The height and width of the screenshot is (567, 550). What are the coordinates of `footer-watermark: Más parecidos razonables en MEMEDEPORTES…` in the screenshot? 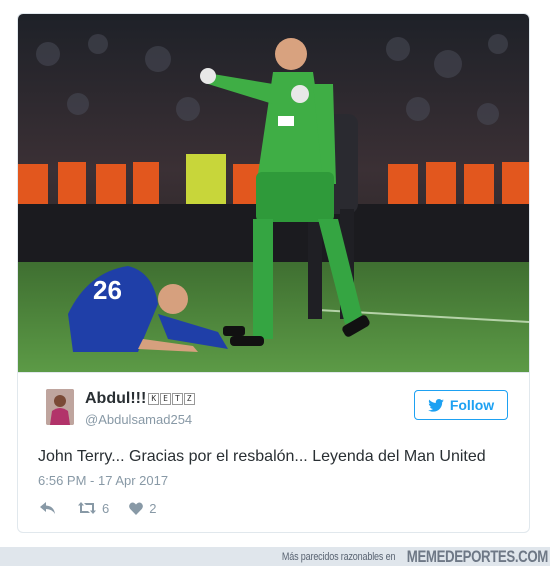 It's located at (403, 556).